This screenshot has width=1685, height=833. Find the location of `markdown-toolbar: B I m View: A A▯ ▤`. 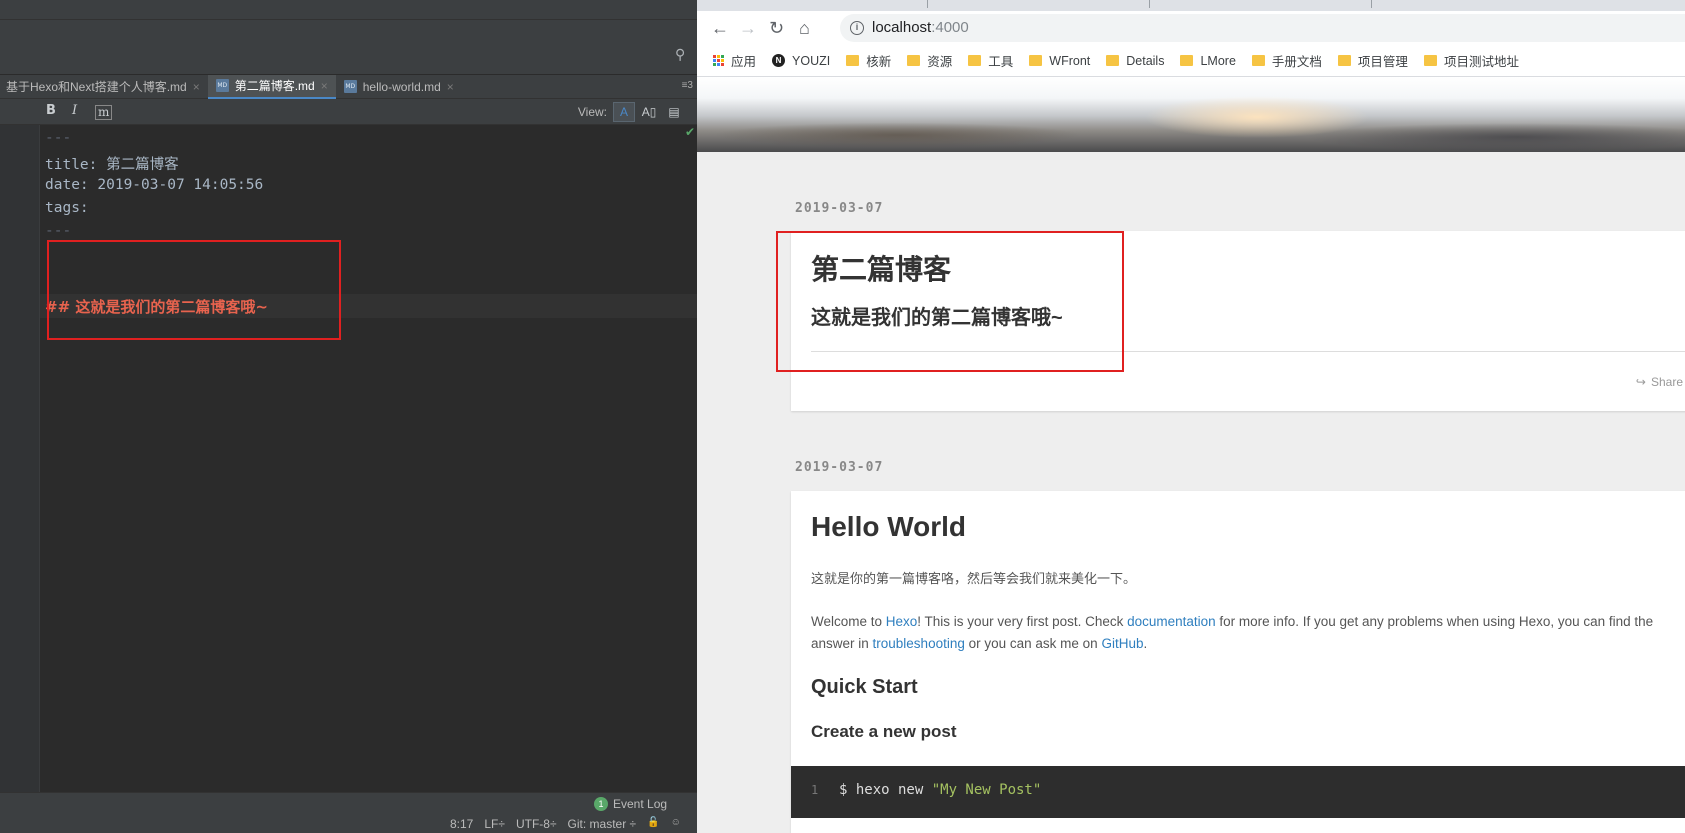

markdown-toolbar: B I m View: A A▯ ▤ is located at coordinates (348, 112).